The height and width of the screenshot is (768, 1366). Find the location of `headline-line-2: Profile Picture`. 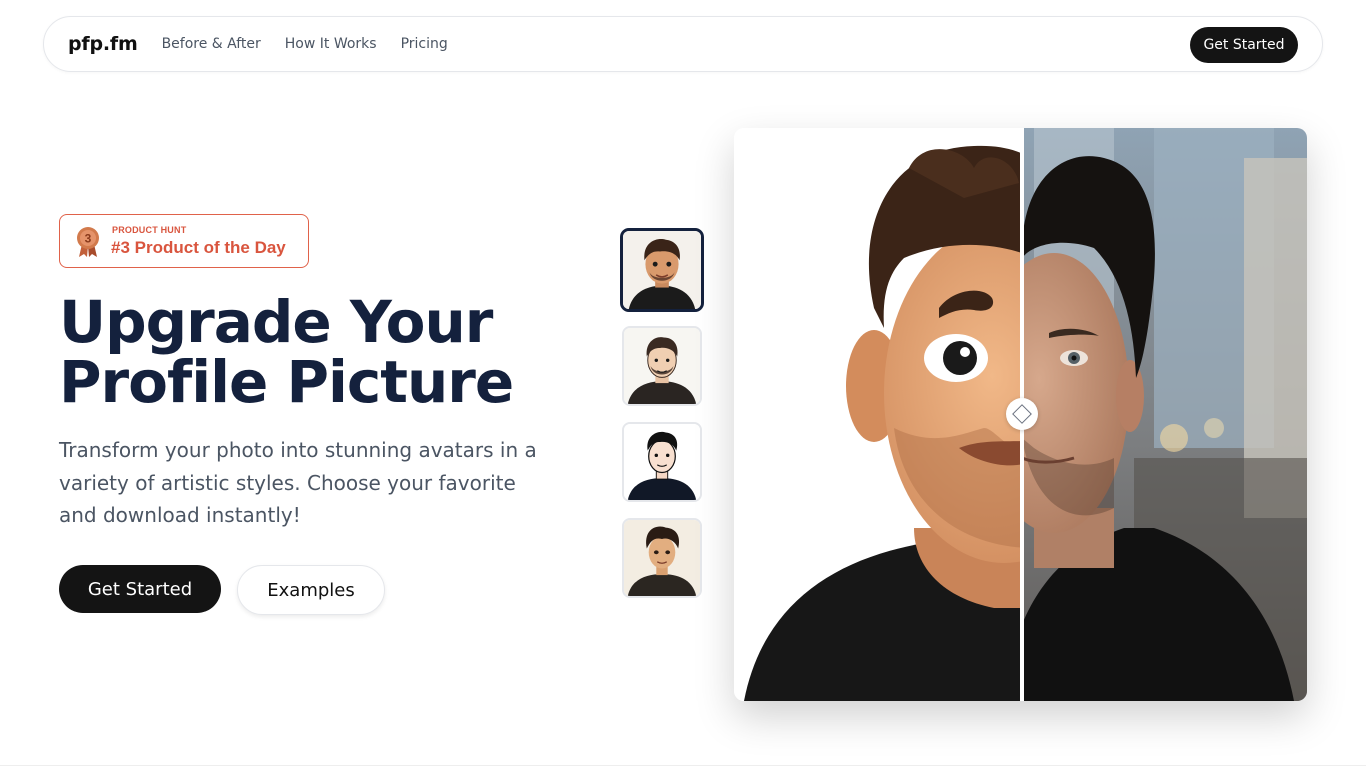

headline-line-2: Profile Picture is located at coordinates (286, 382).